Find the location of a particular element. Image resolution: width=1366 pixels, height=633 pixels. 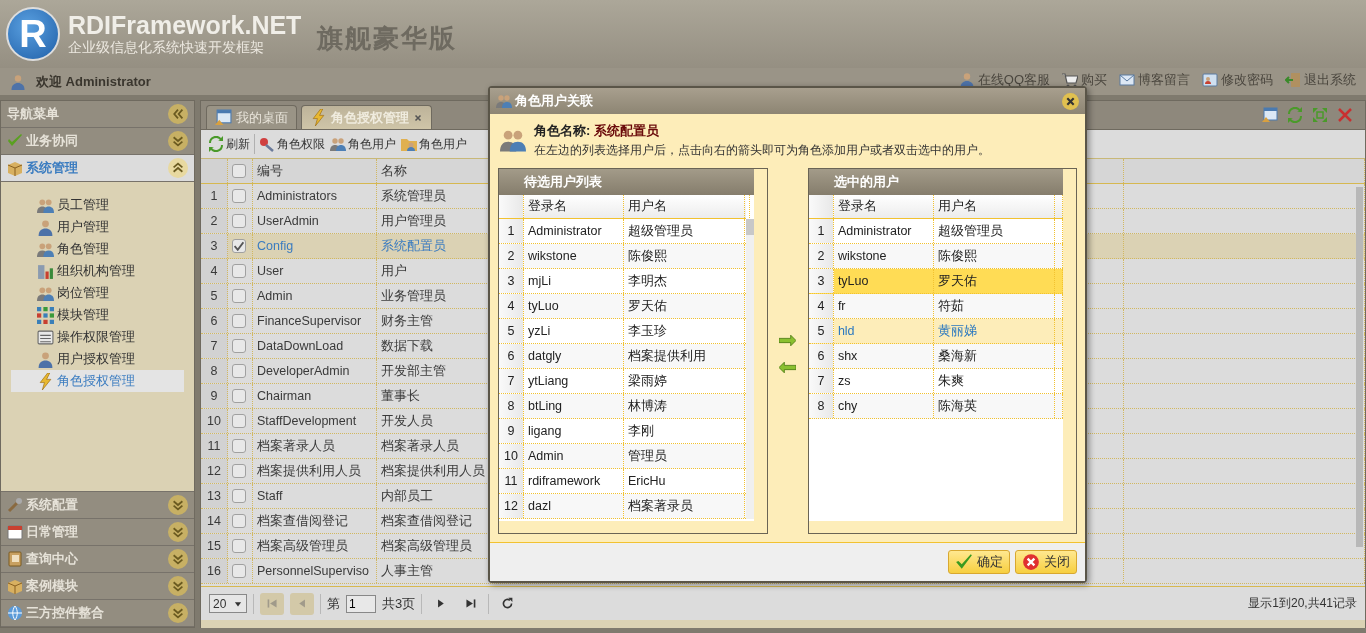

table-cell: 开发人员 is located at coordinates (407, 421).